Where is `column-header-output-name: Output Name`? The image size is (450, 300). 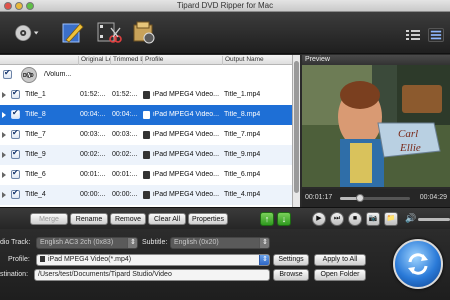
column-header-output-name: Output Name is located at coordinates (257, 60).